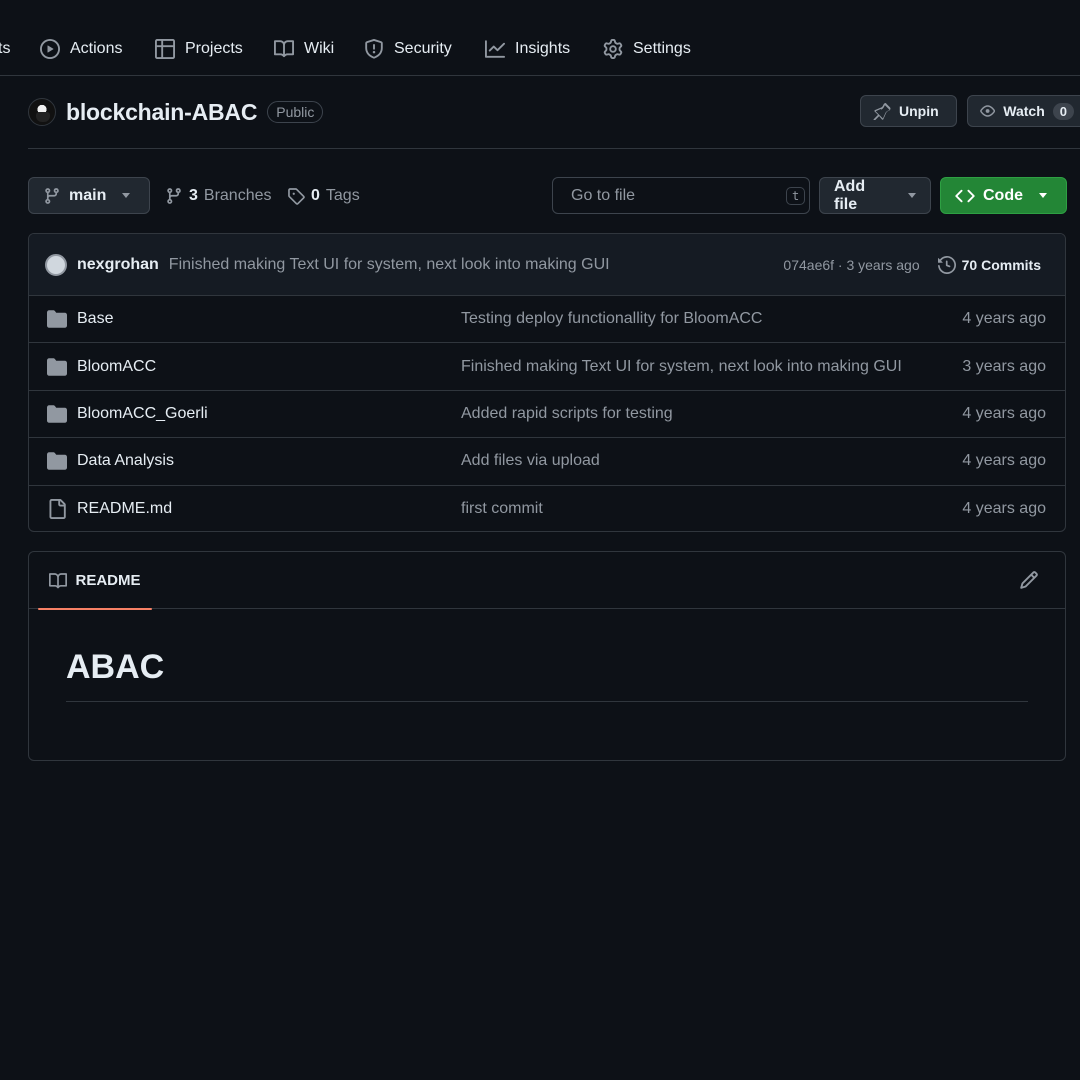  Describe the element at coordinates (124, 509) in the screenshot. I see `file-name: README.md` at that location.